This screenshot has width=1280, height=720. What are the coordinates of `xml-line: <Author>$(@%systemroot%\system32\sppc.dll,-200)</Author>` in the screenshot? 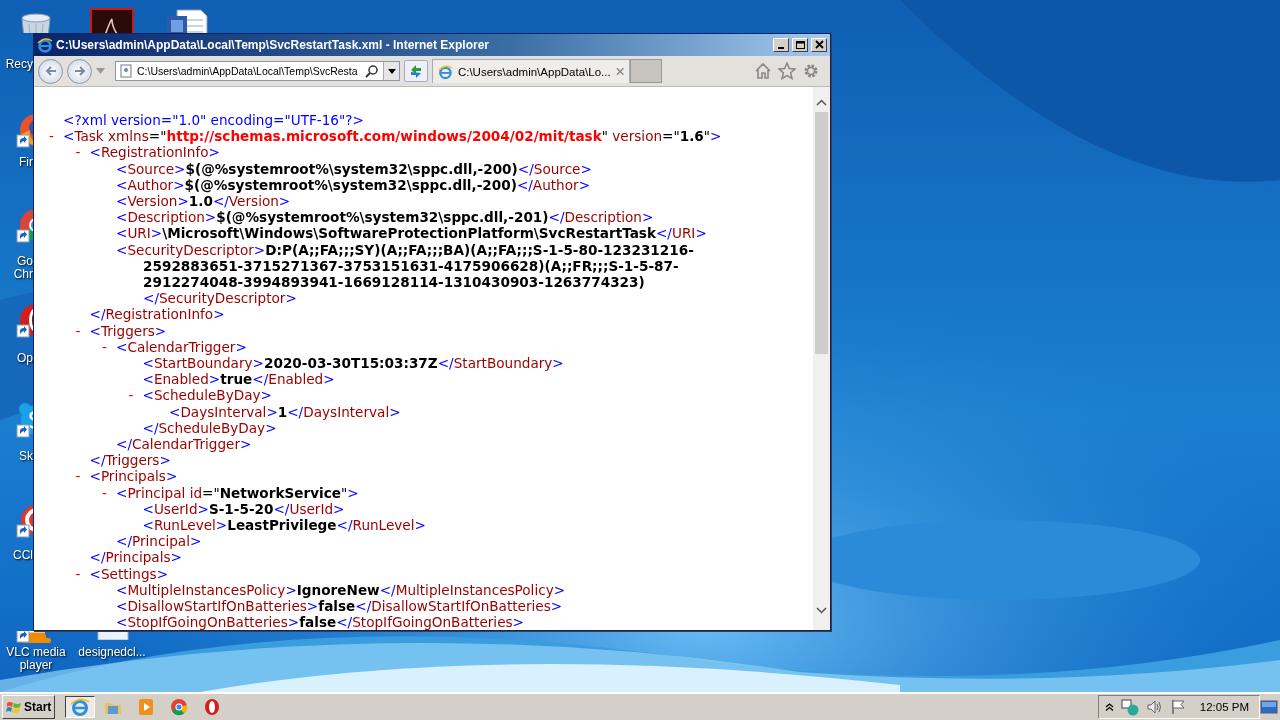 It's located at (353, 184).